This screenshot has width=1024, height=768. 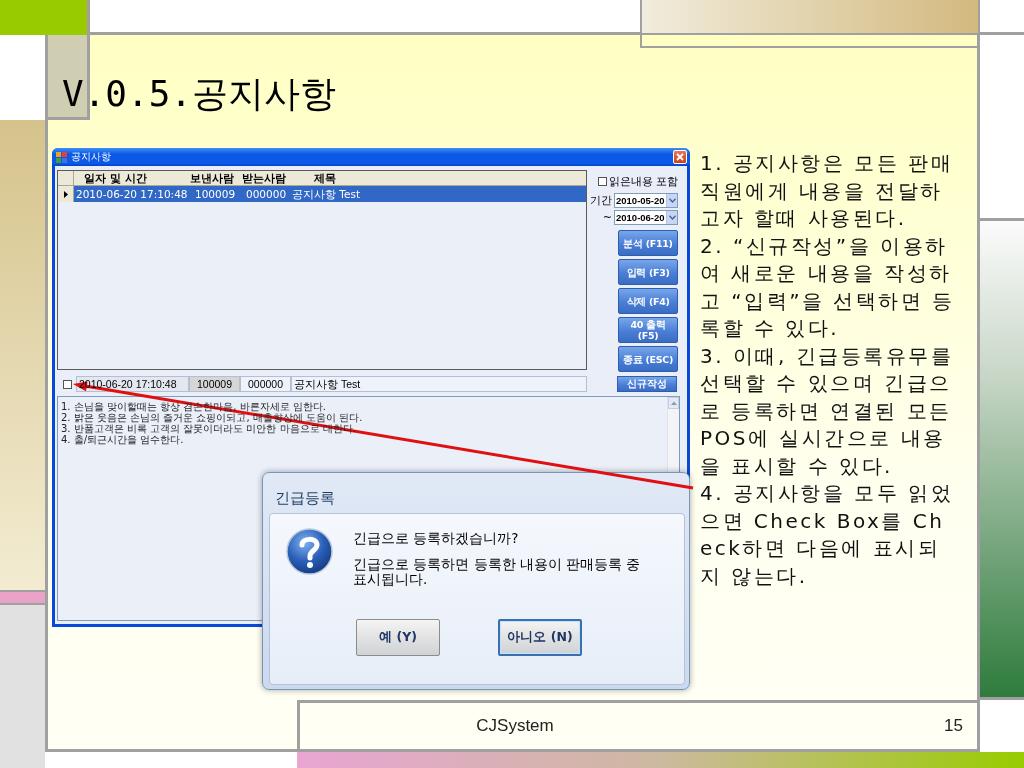 I want to click on table-cell-text: 공지사항 Test, so click(x=326, y=194).